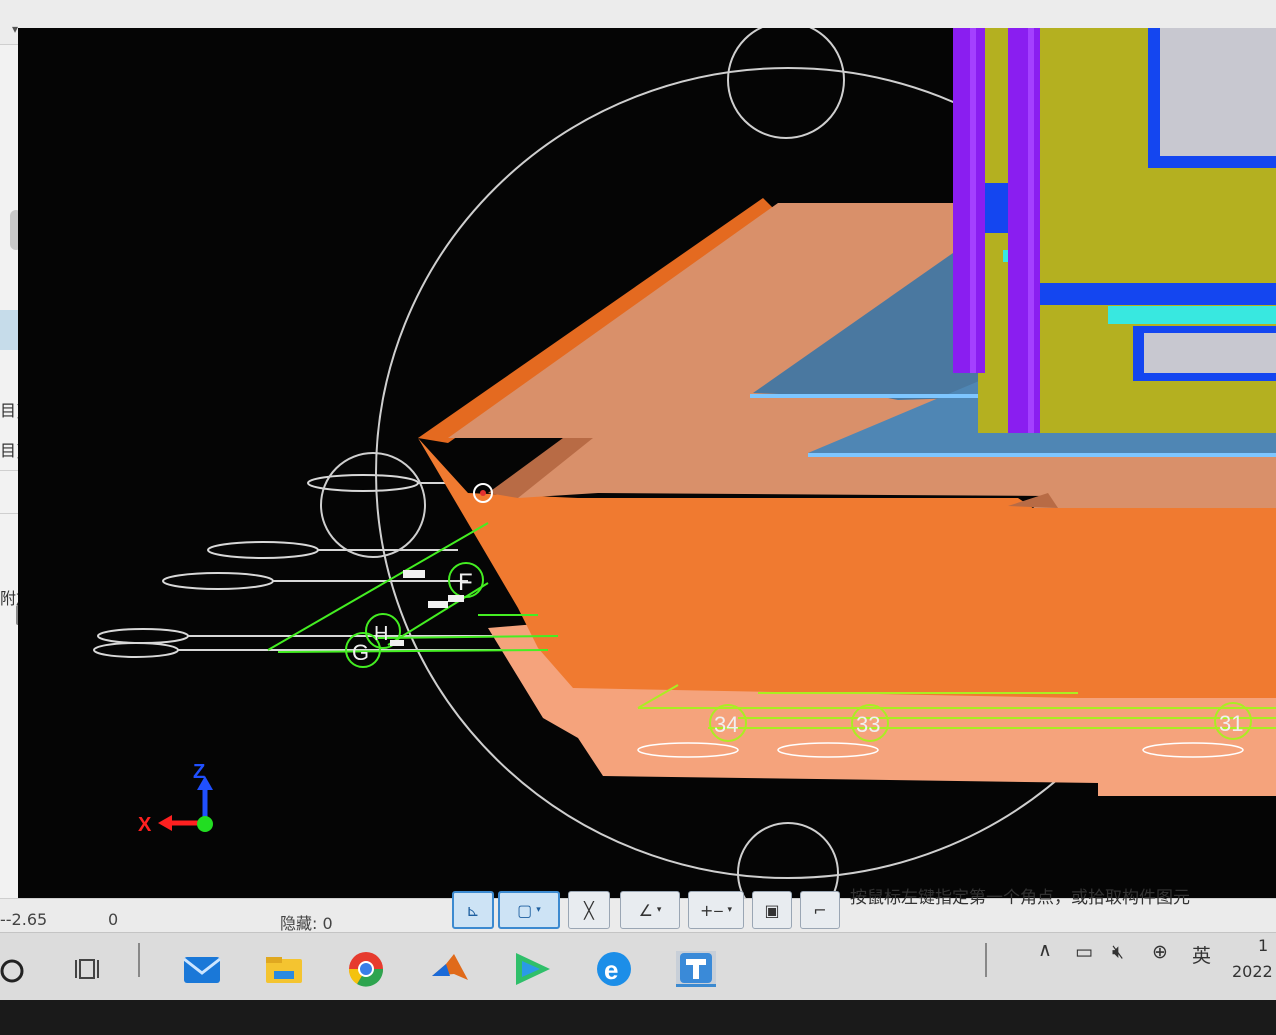 Image resolution: width=1276 pixels, height=1035 pixels. What do you see at coordinates (1231, 723) in the screenshot?
I see `grid-label-31: 31` at bounding box center [1231, 723].